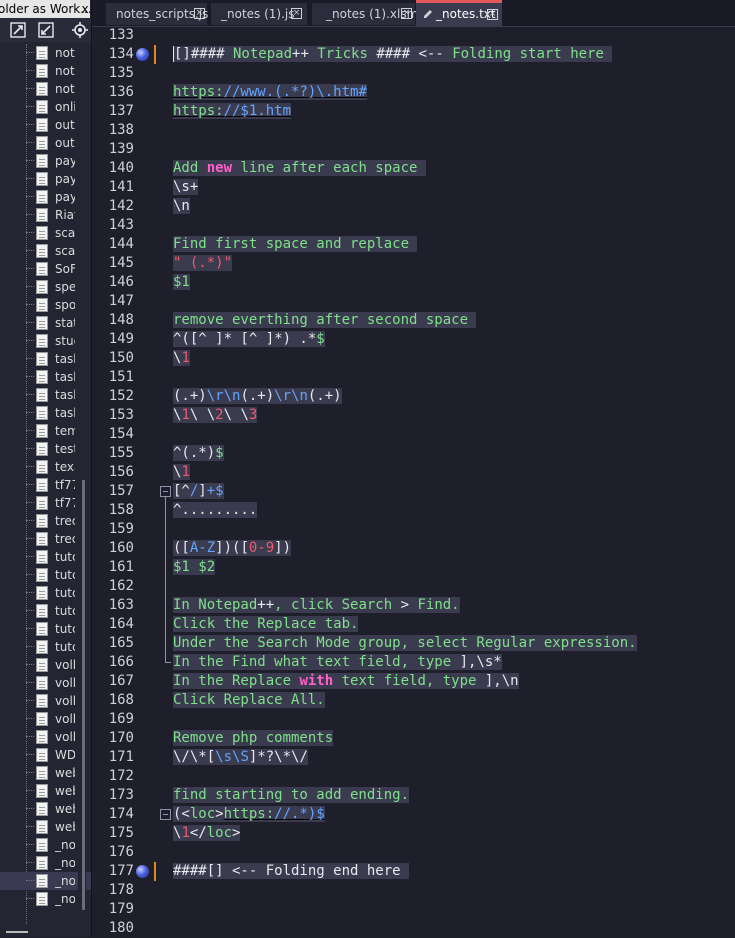  What do you see at coordinates (121, 529) in the screenshot?
I see `line-number: 159` at bounding box center [121, 529].